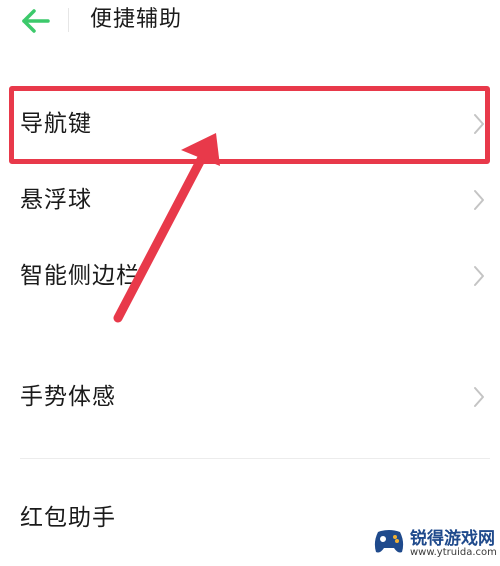 This screenshot has height=566, width=500. I want to click on watermark-url: www.ytruida.com, so click(453, 552).